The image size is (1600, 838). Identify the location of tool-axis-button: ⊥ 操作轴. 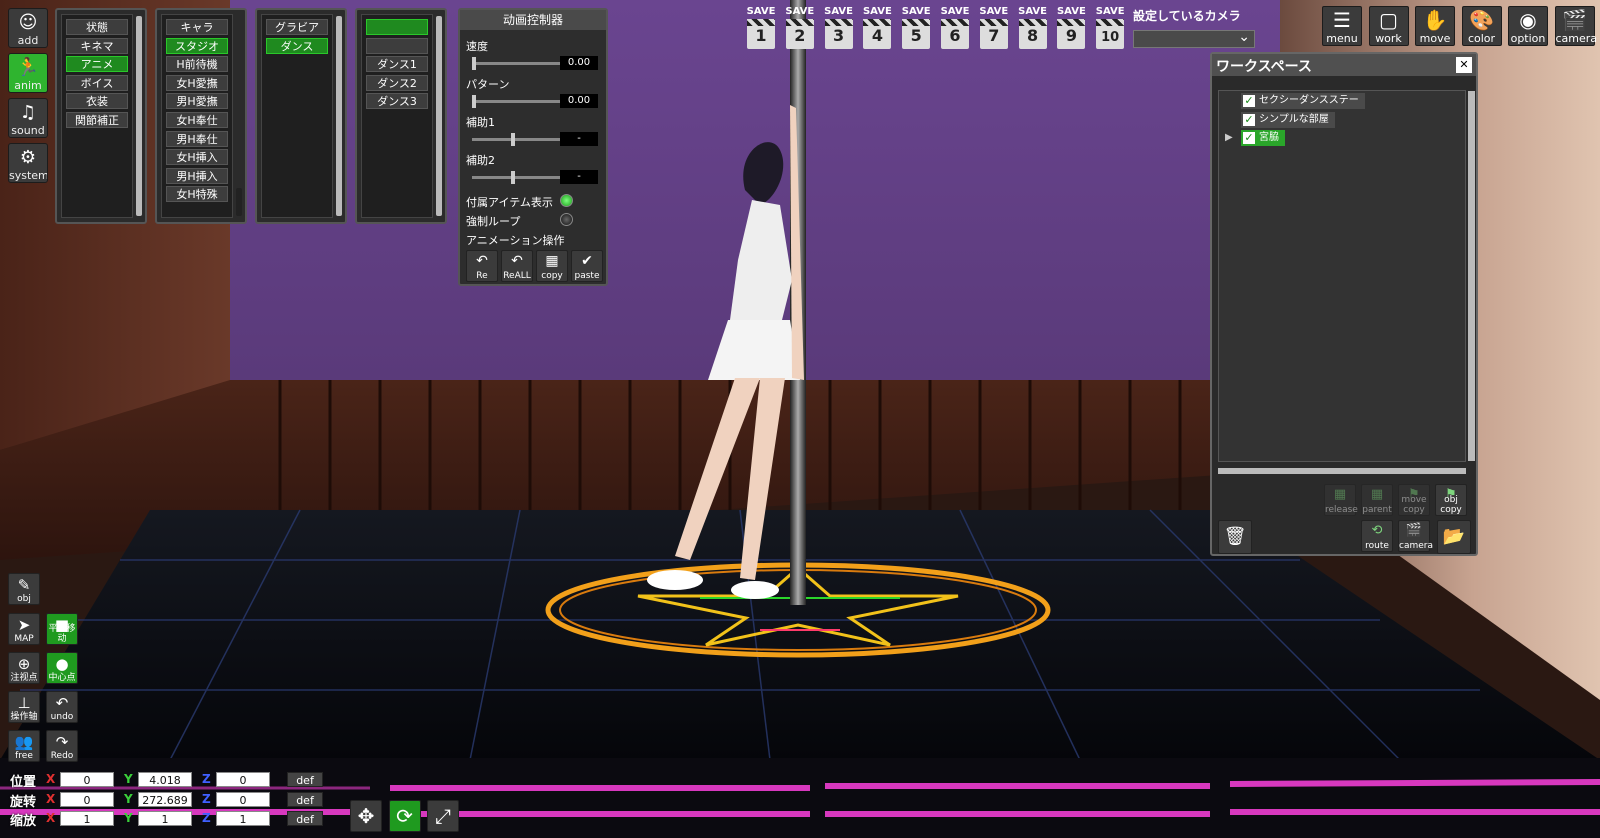
(24, 707).